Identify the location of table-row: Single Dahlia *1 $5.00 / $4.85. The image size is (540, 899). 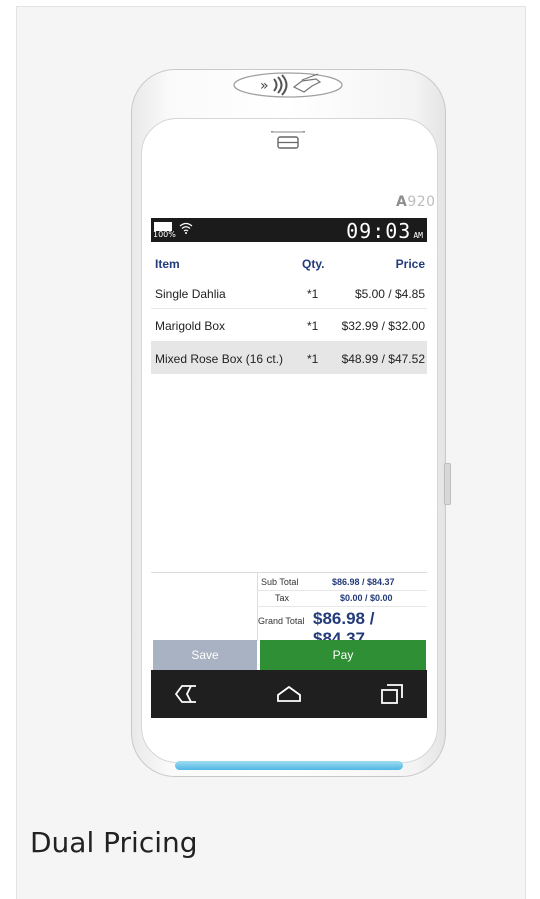
(289, 292).